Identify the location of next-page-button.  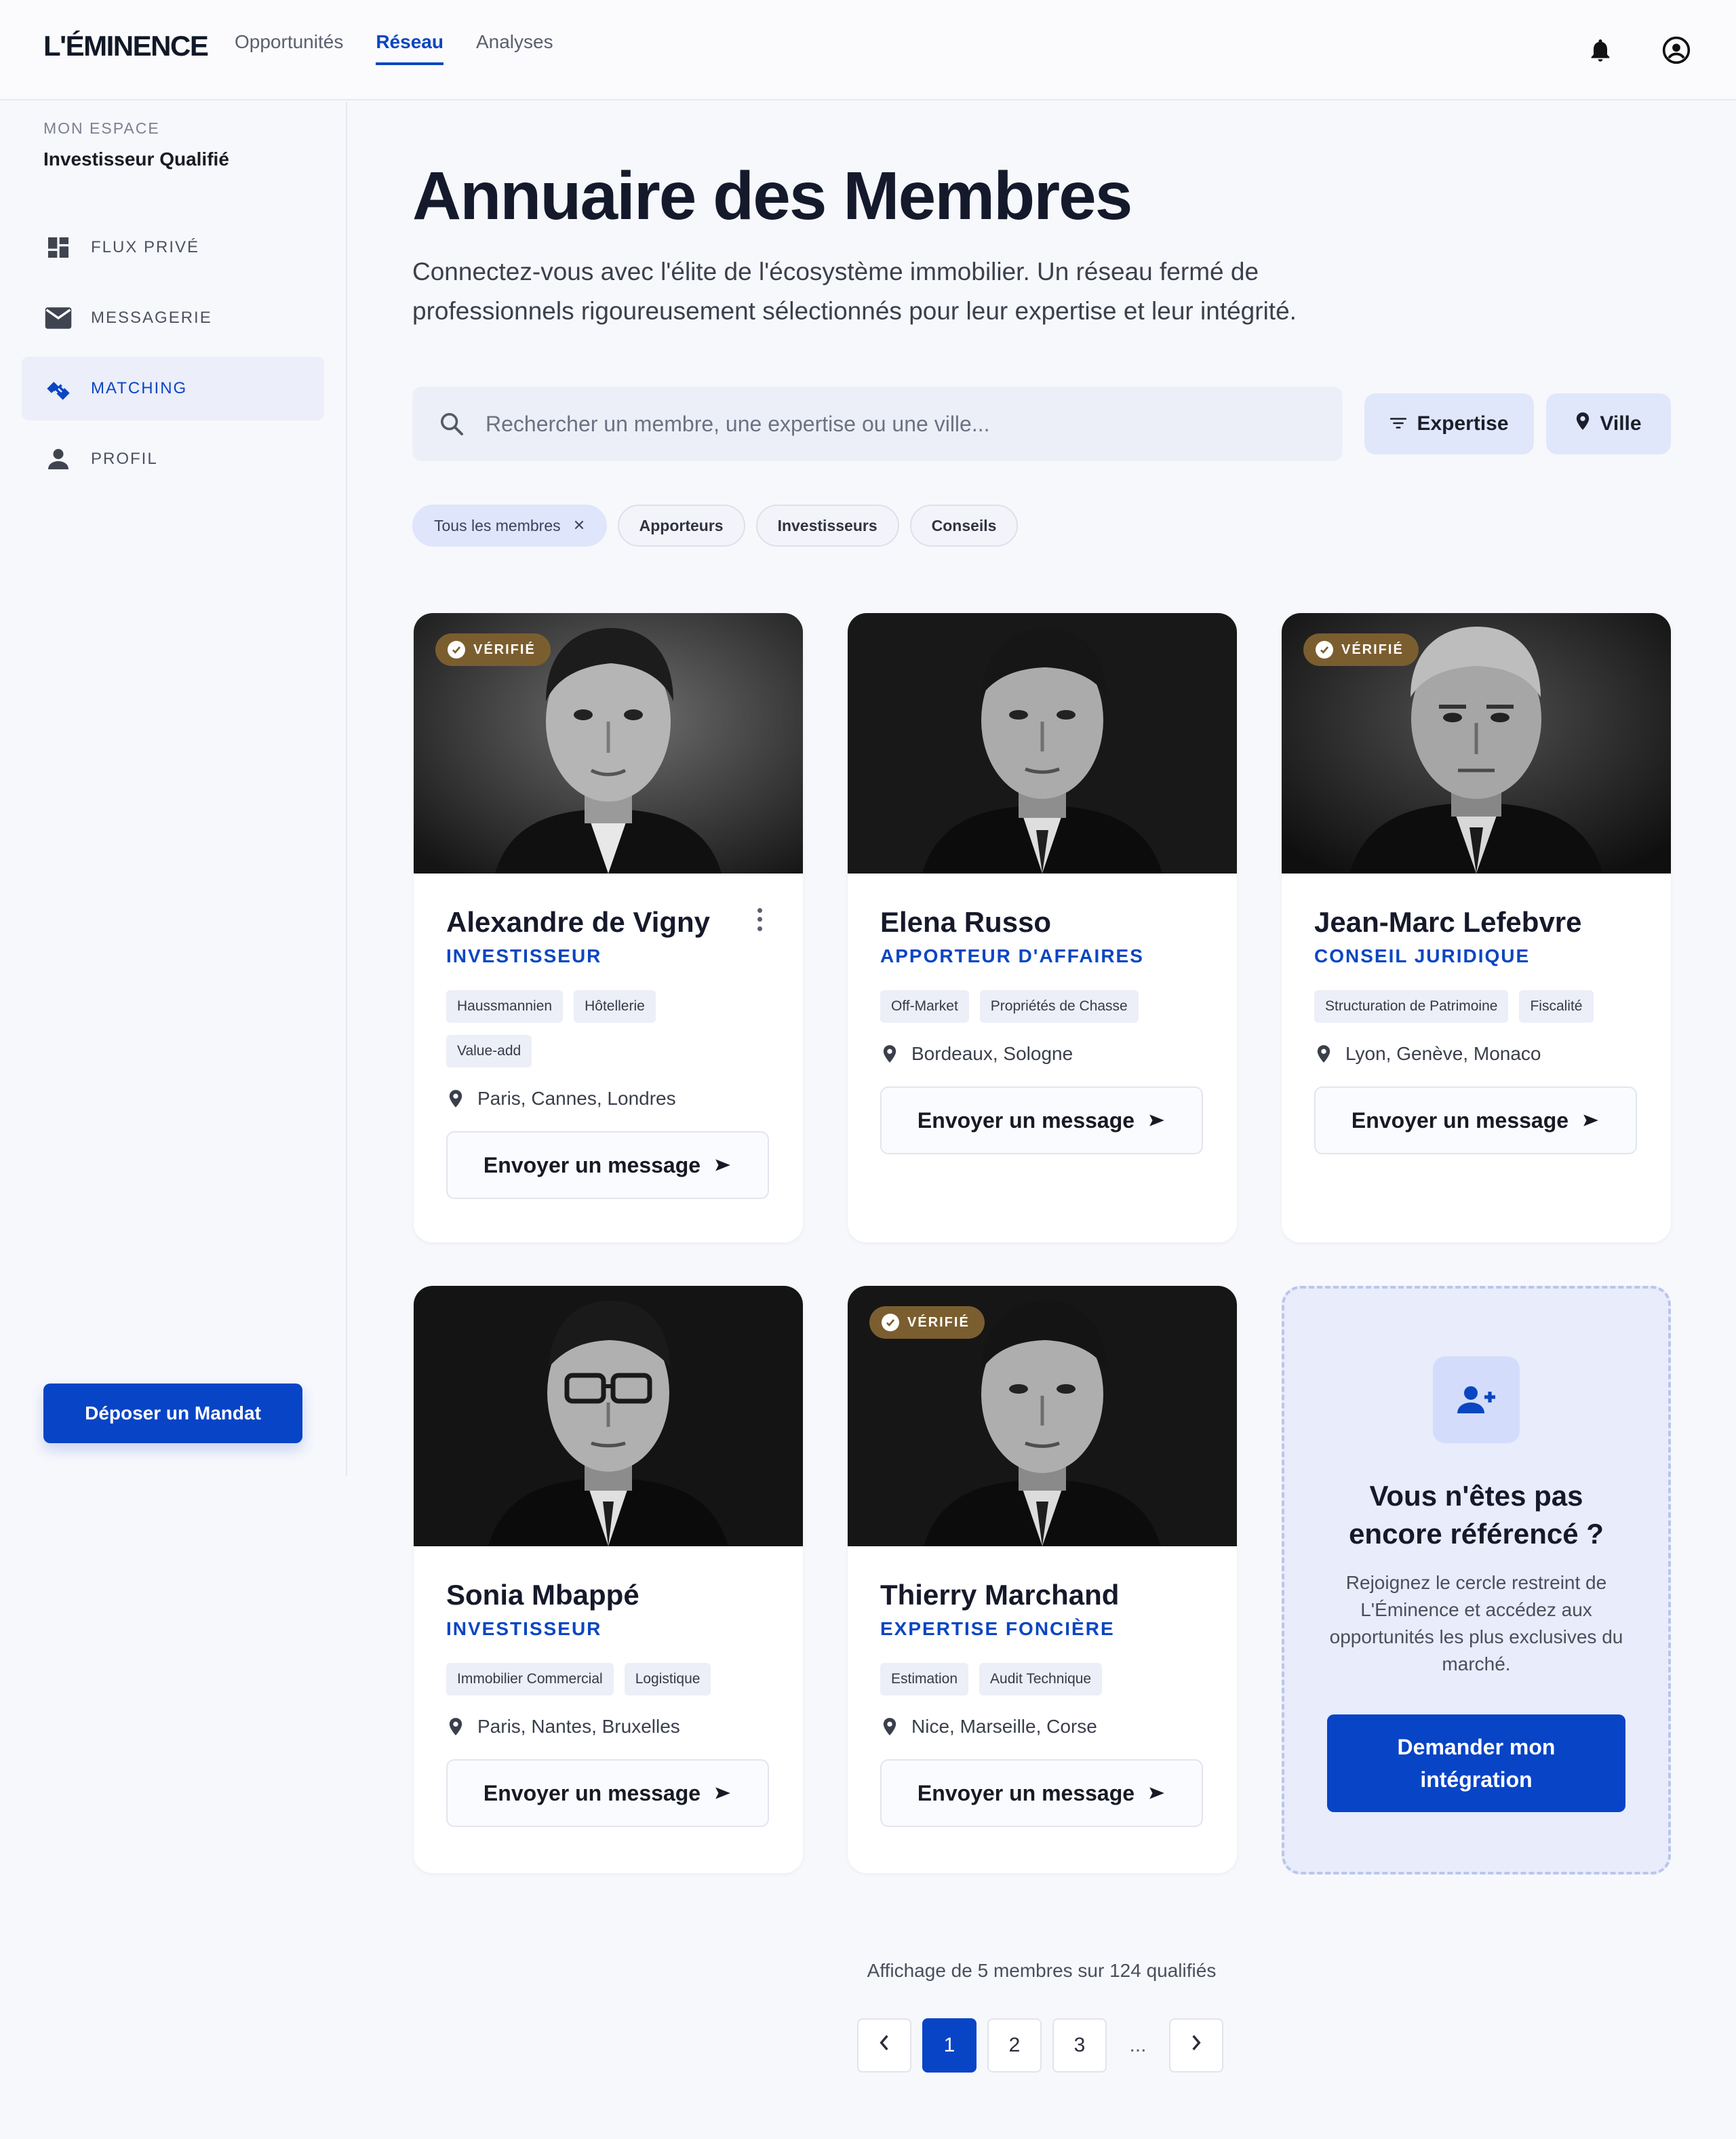
(1196, 2046).